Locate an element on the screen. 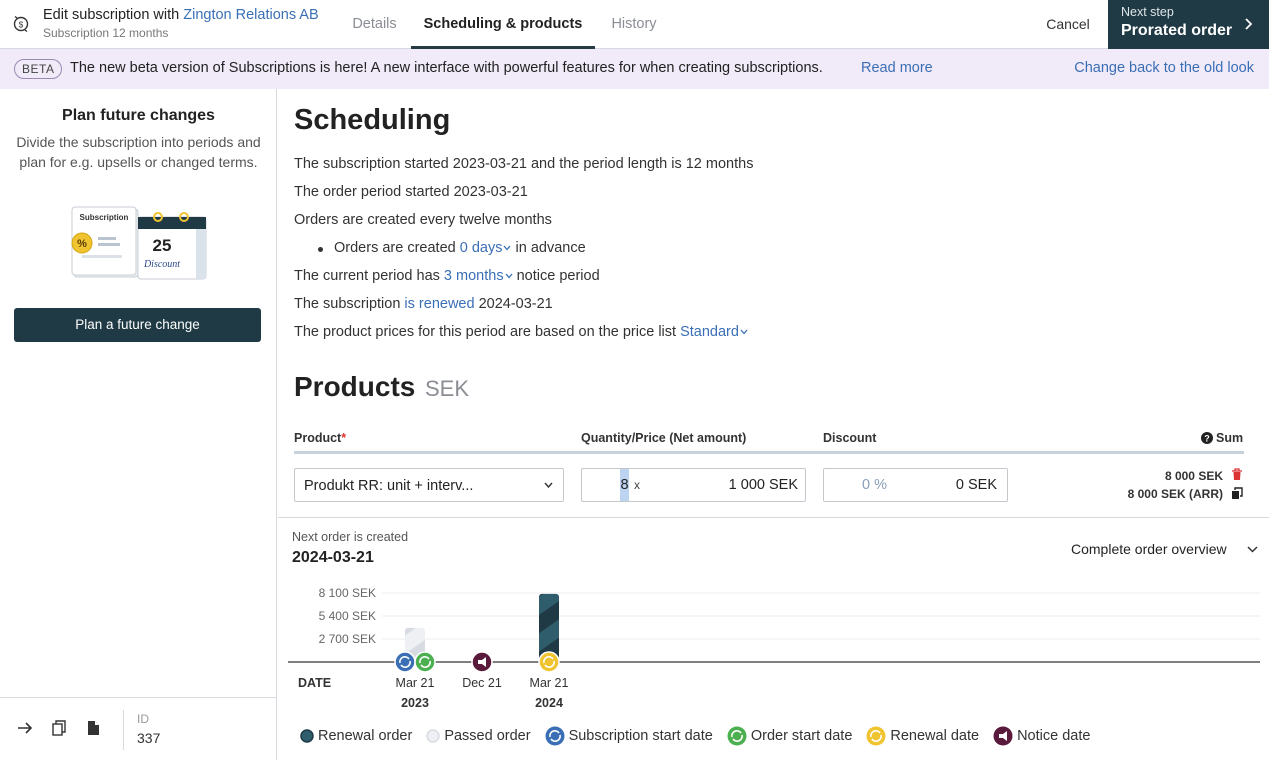 This screenshot has width=1269, height=760. legend-label: Renewal order is located at coordinates (365, 736).